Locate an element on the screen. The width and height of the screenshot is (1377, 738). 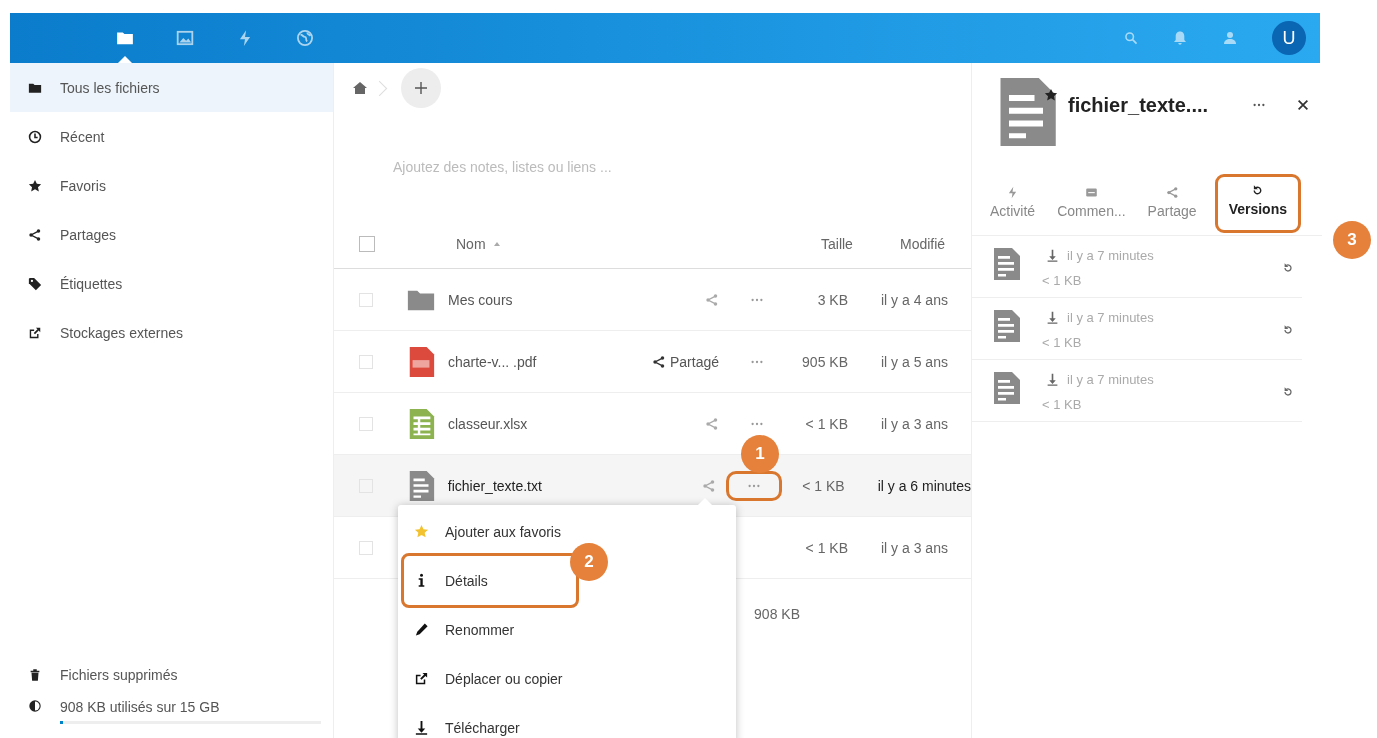
close-icon is located at coordinates (1303, 105).